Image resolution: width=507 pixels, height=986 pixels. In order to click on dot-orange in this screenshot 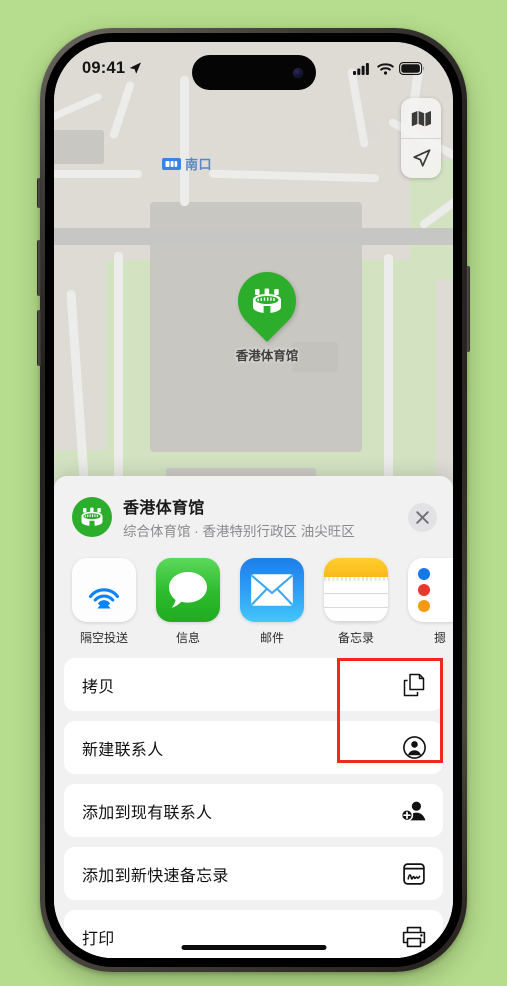, I will do `click(424, 606)`.